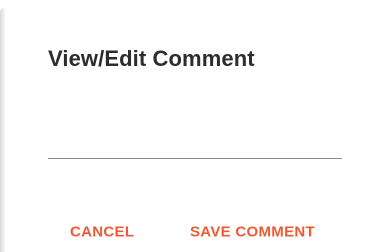 This screenshot has height=252, width=372. What do you see at coordinates (252, 232) in the screenshot?
I see `save-comment-button: SAVE COMMENT` at bounding box center [252, 232].